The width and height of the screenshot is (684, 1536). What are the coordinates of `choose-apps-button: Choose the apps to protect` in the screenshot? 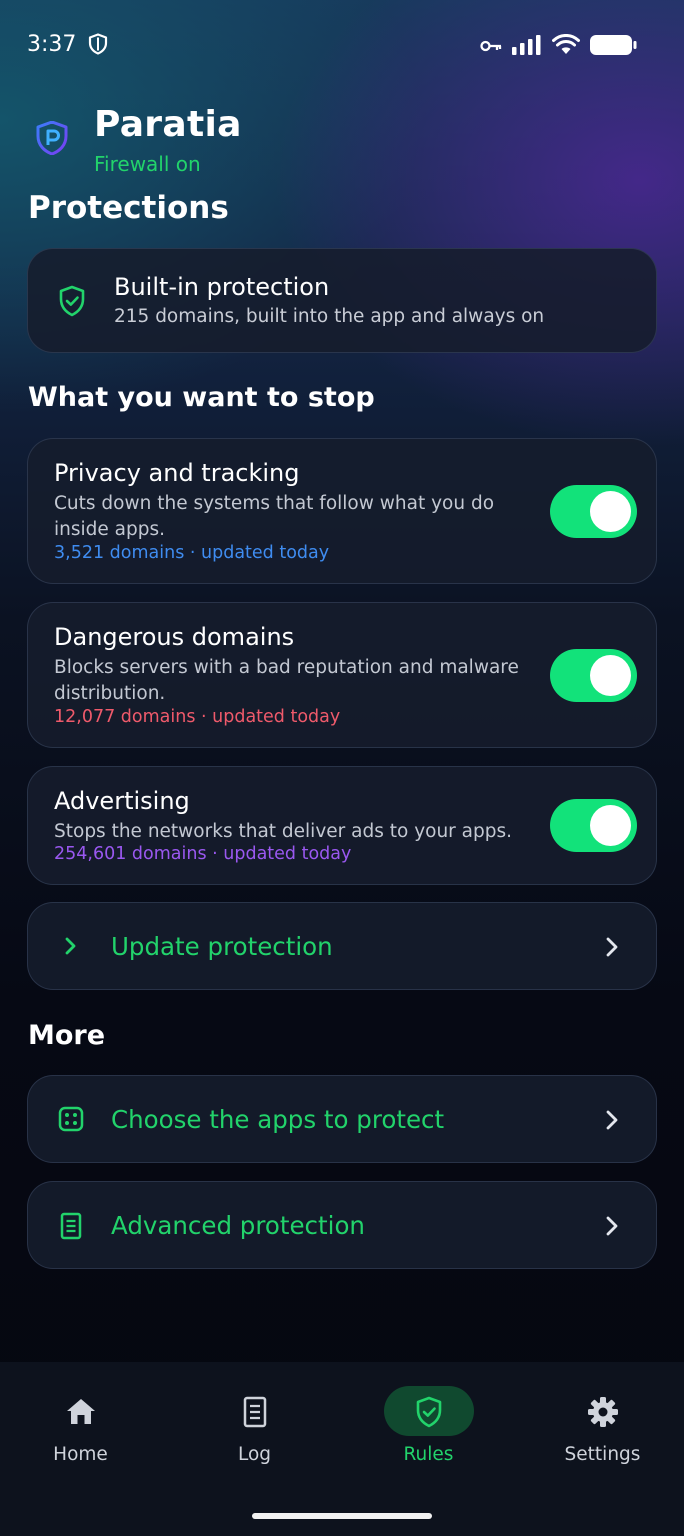 It's located at (342, 1119).